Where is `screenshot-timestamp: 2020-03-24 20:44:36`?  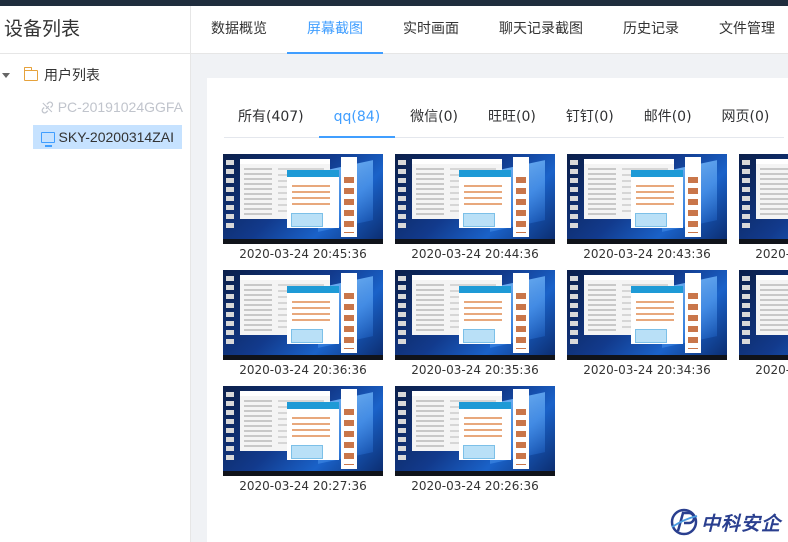 screenshot-timestamp: 2020-03-24 20:44:36 is located at coordinates (475, 254).